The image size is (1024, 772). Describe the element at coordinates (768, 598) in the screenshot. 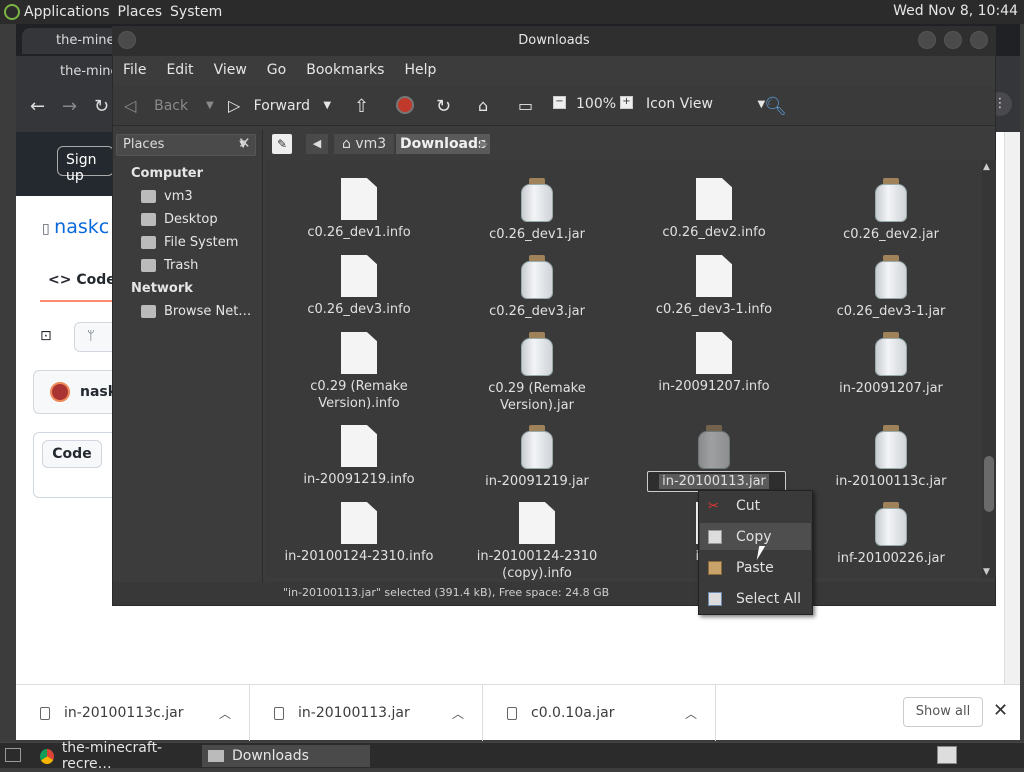

I see `context-select-all-label: Select All` at that location.